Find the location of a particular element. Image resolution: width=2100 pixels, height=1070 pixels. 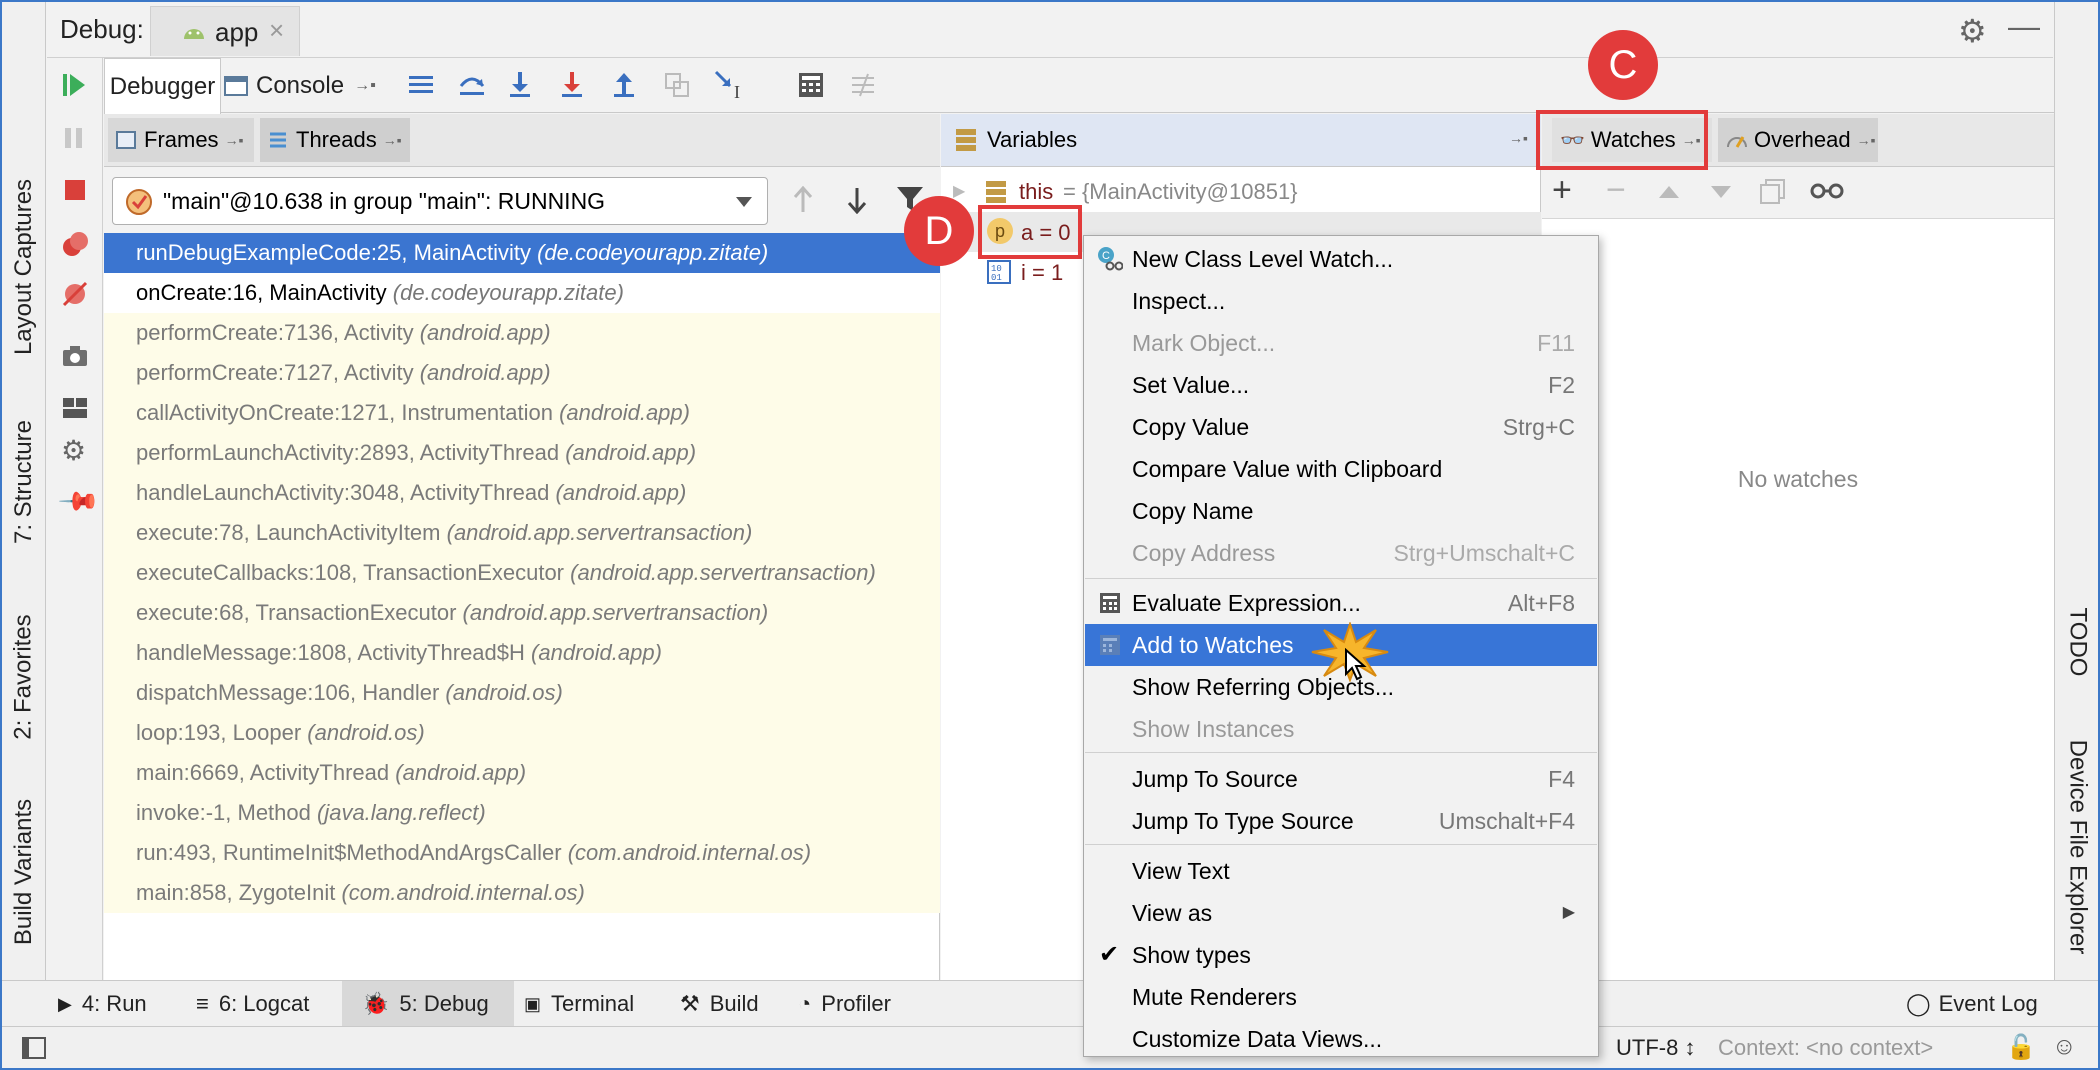

menu-item-label: Compare Value with Clipboard is located at coordinates (1287, 469).